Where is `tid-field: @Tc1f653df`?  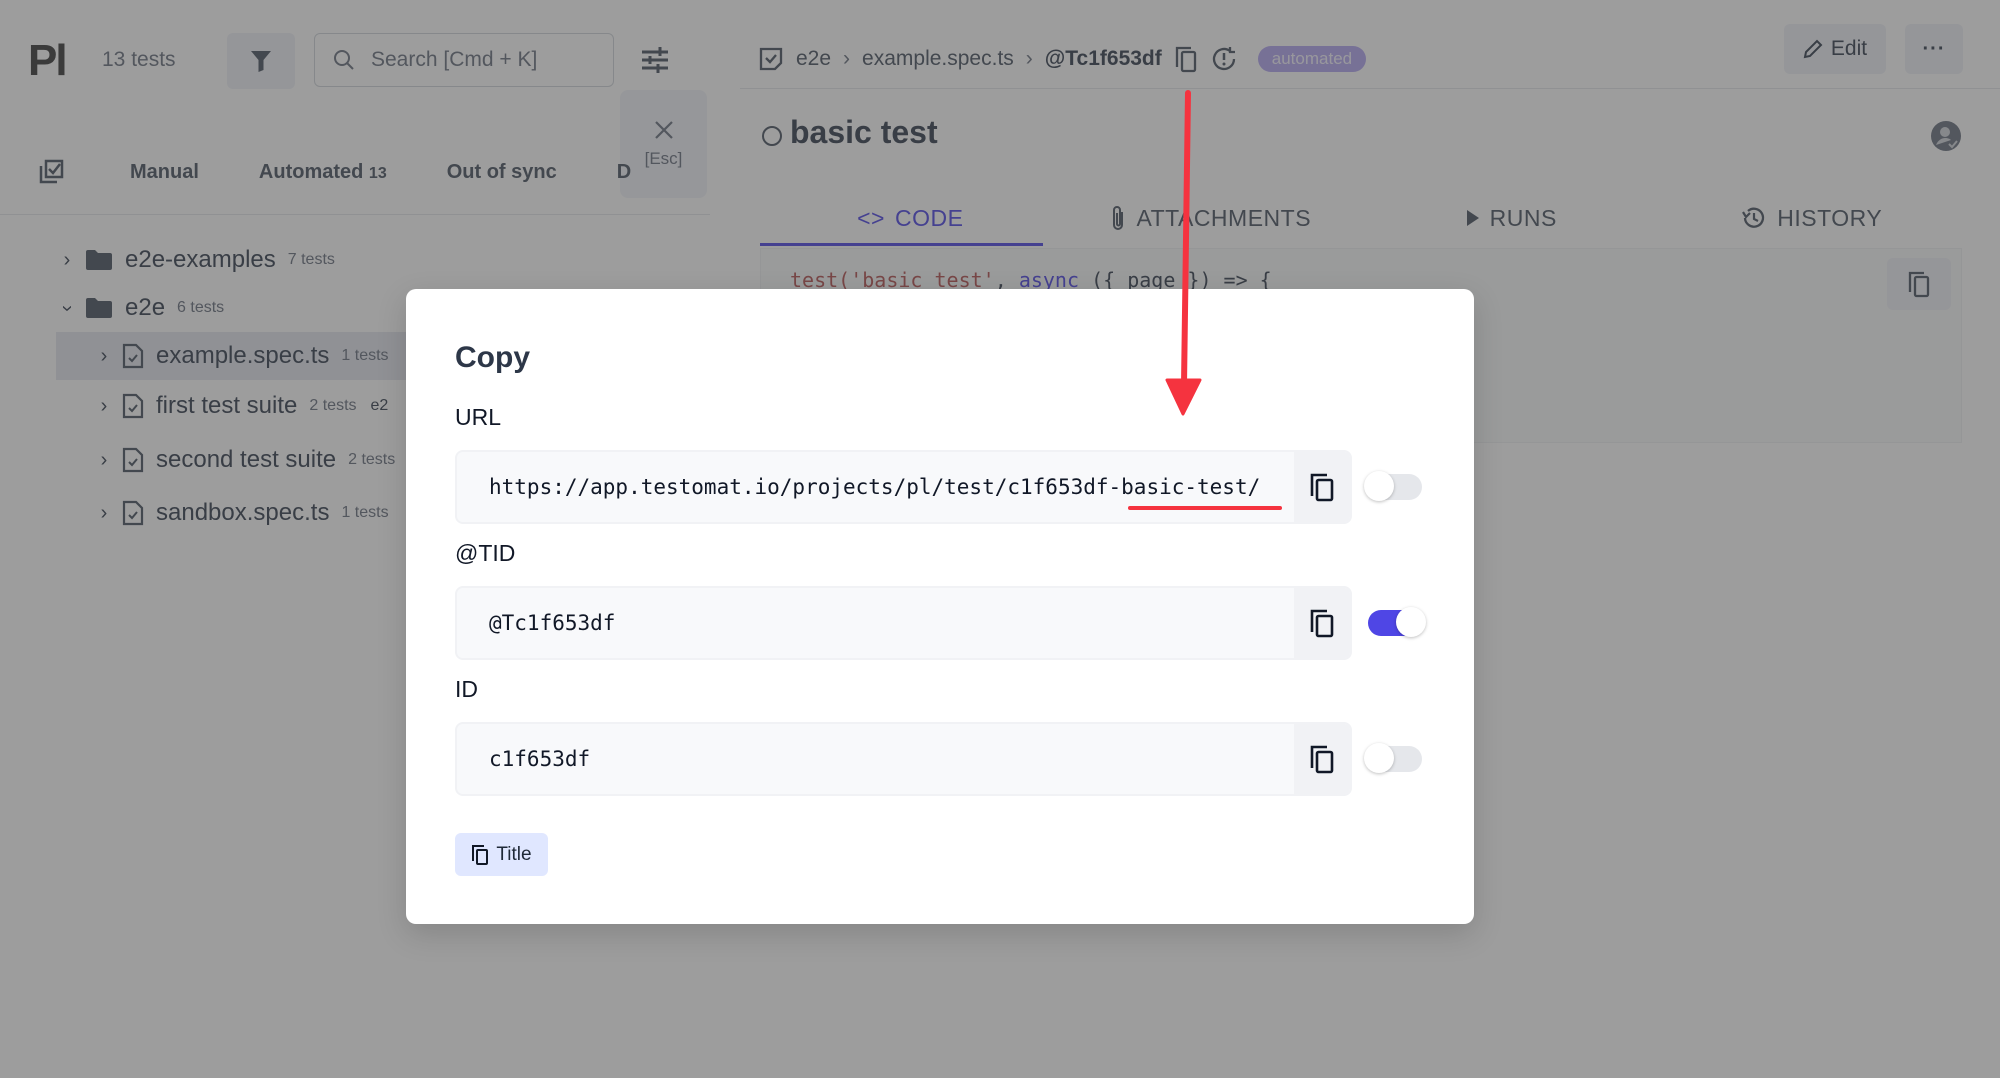
tid-field: @Tc1f653df is located at coordinates (903, 623).